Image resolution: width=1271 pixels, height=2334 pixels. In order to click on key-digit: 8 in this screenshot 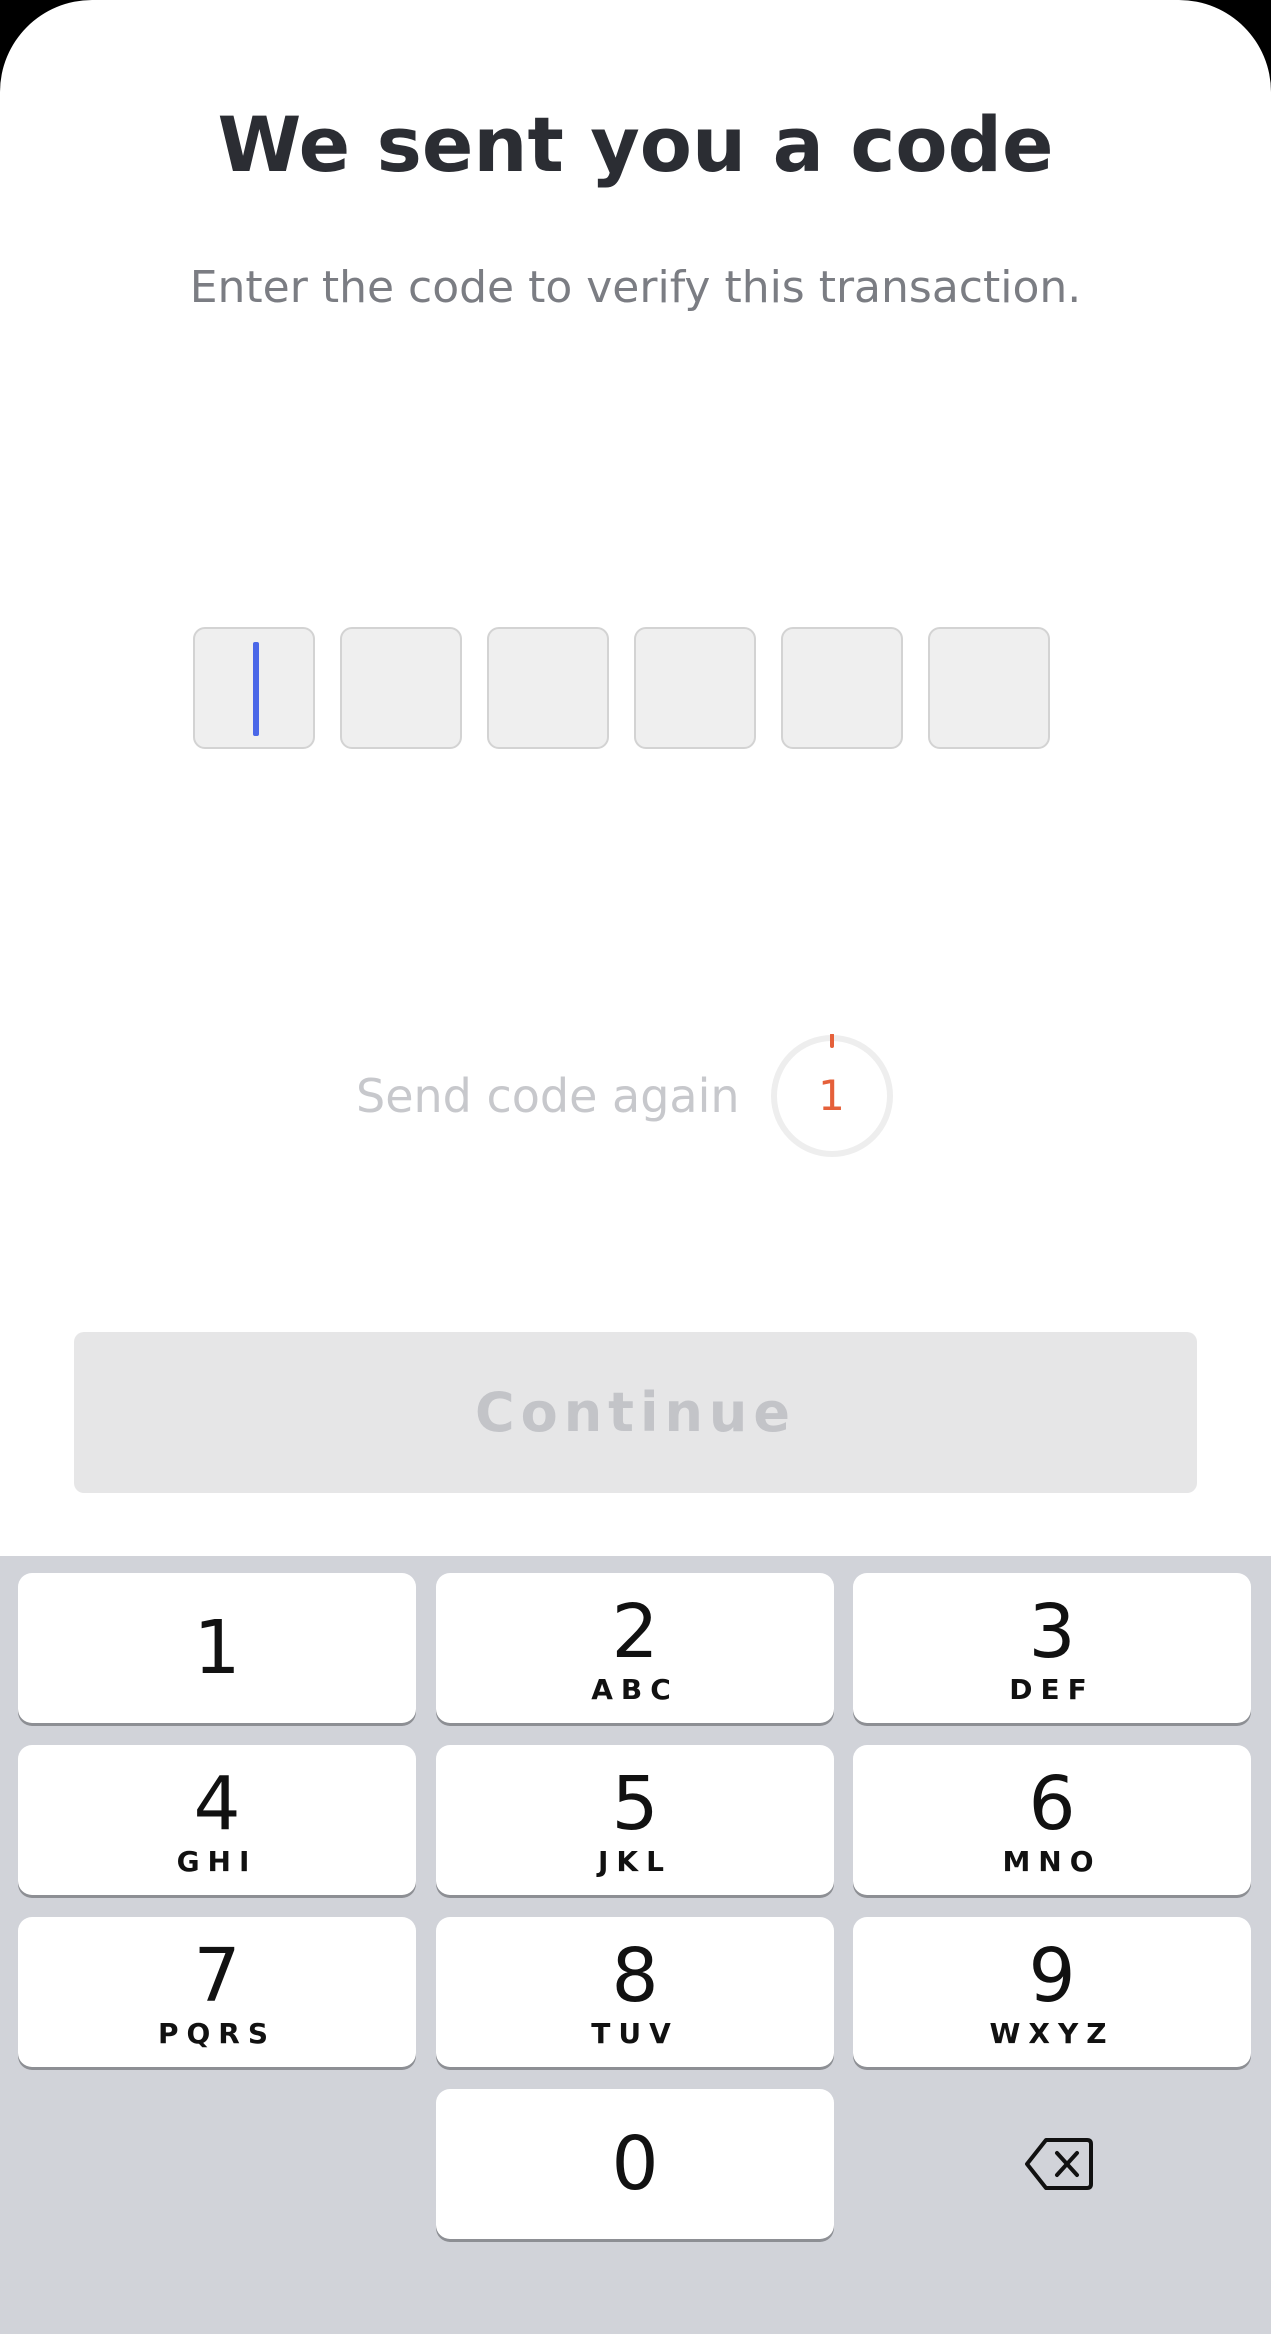, I will do `click(635, 1976)`.